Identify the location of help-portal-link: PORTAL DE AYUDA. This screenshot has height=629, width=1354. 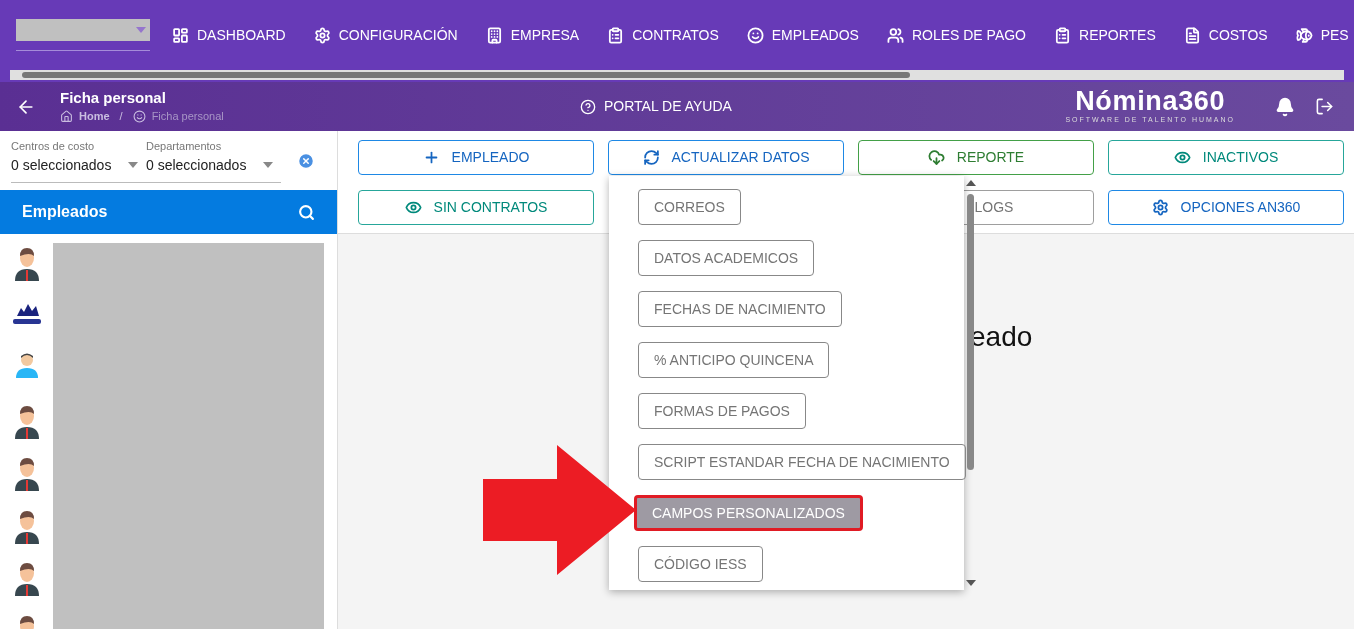
(656, 106).